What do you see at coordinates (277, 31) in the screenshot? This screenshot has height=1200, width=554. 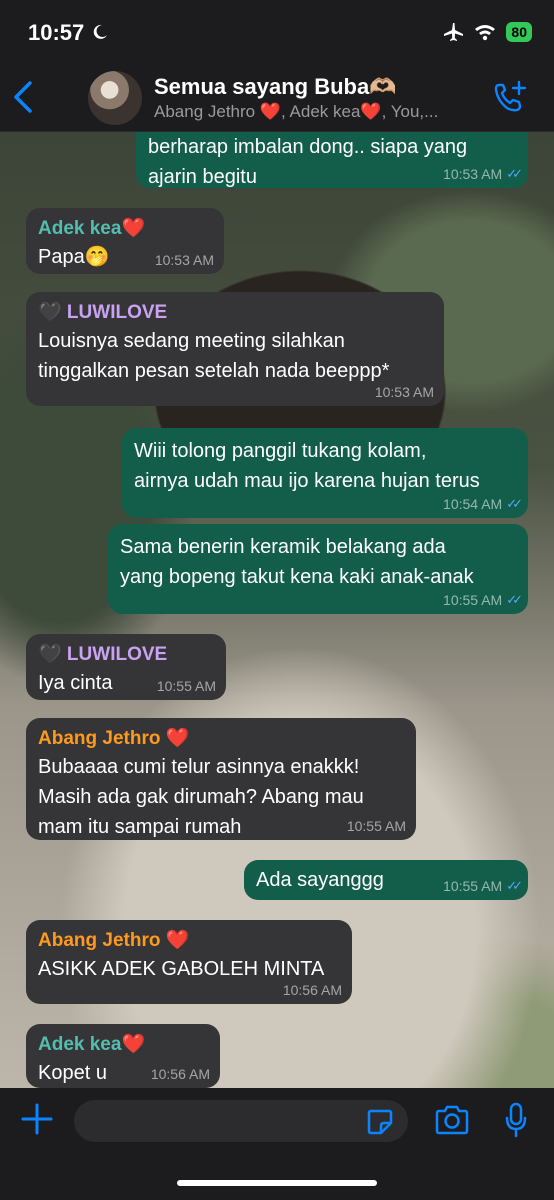 I see `status-bar: 10:57 80` at bounding box center [277, 31].